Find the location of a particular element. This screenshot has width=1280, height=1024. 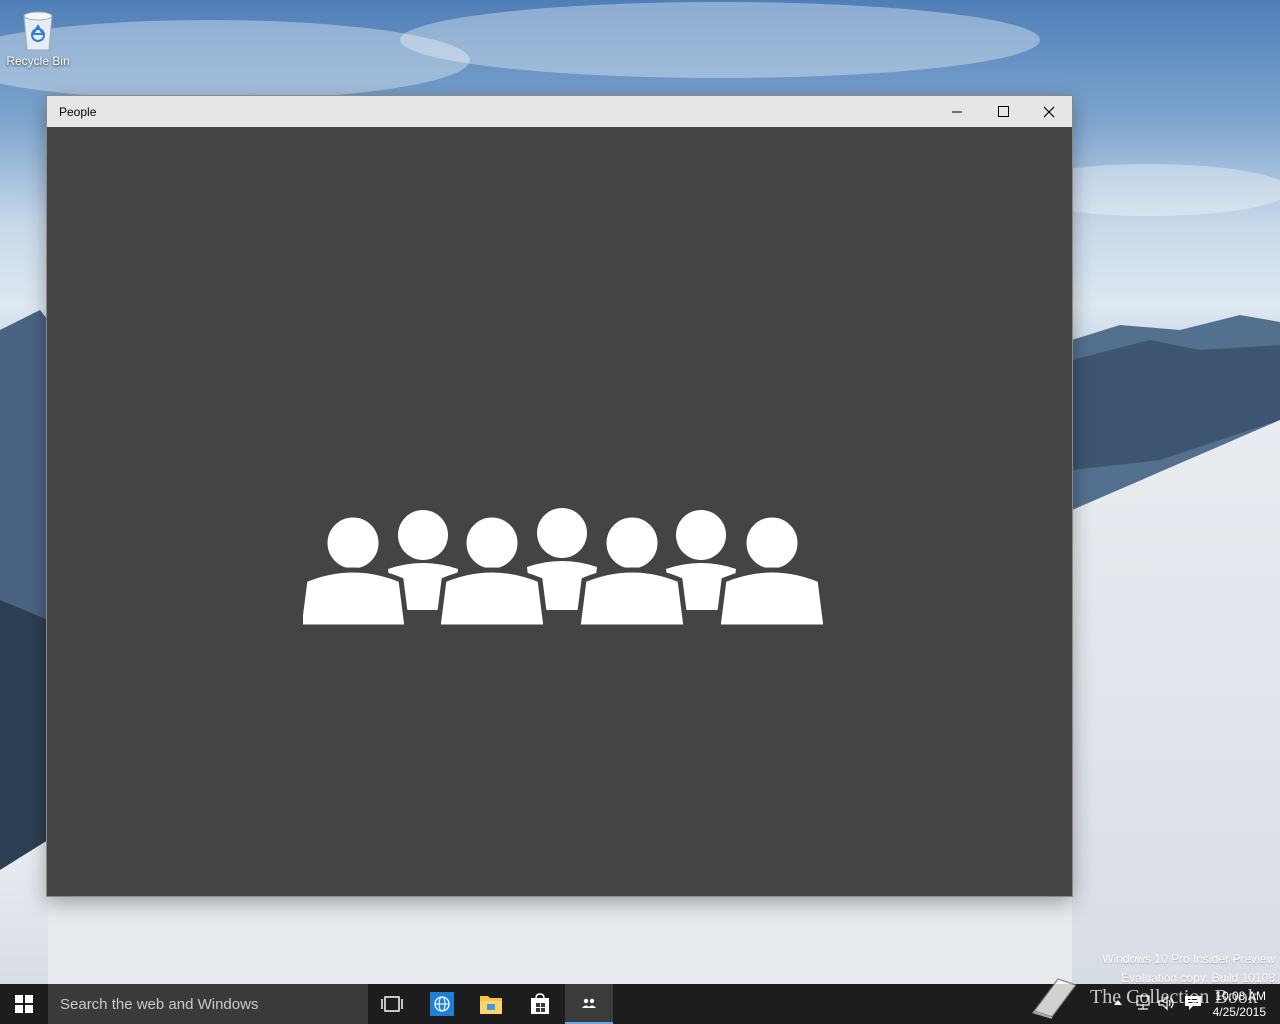

task-view-icon is located at coordinates (392, 1004).